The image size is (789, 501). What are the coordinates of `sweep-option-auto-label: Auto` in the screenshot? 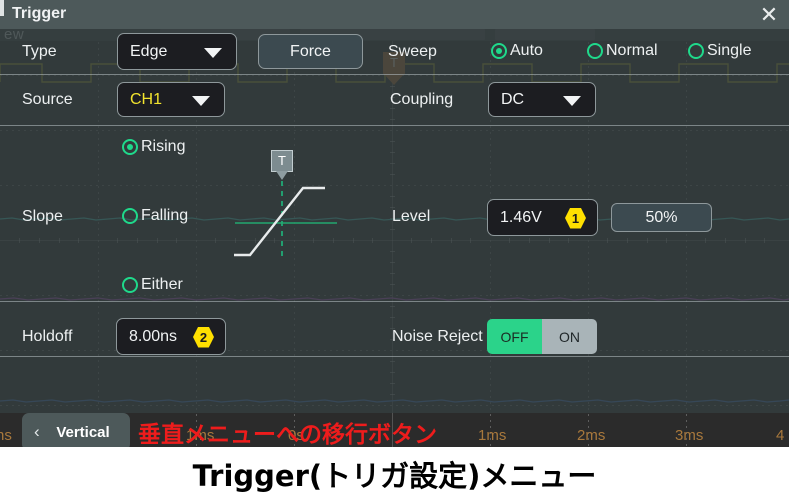 It's located at (526, 50).